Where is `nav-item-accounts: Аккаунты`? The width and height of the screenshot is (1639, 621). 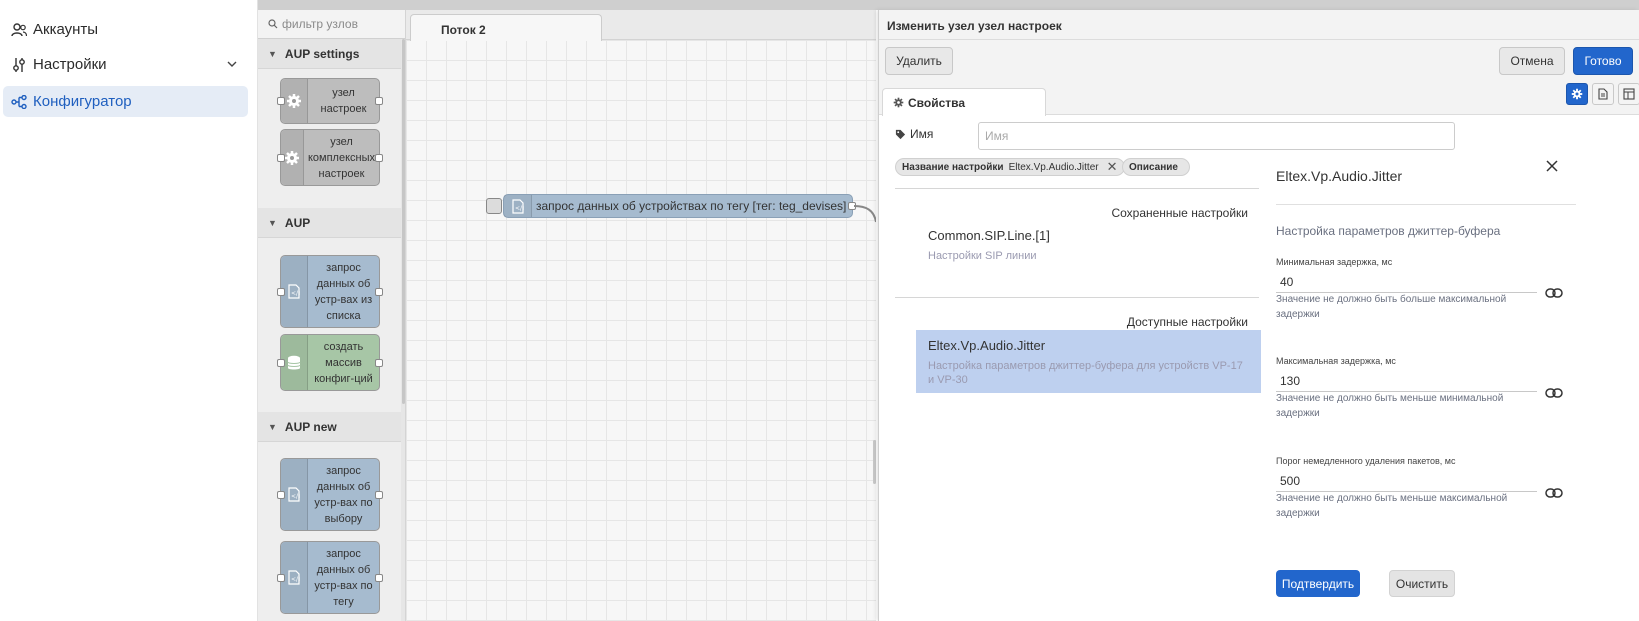
nav-item-accounts: Аккаунты is located at coordinates (125, 29).